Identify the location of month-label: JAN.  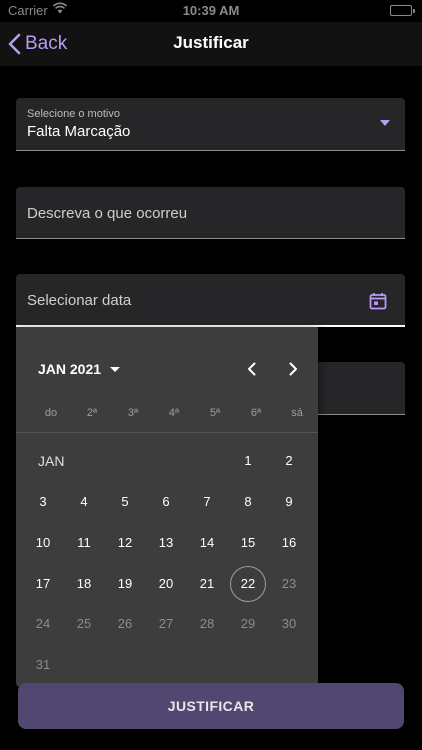
(51, 461).